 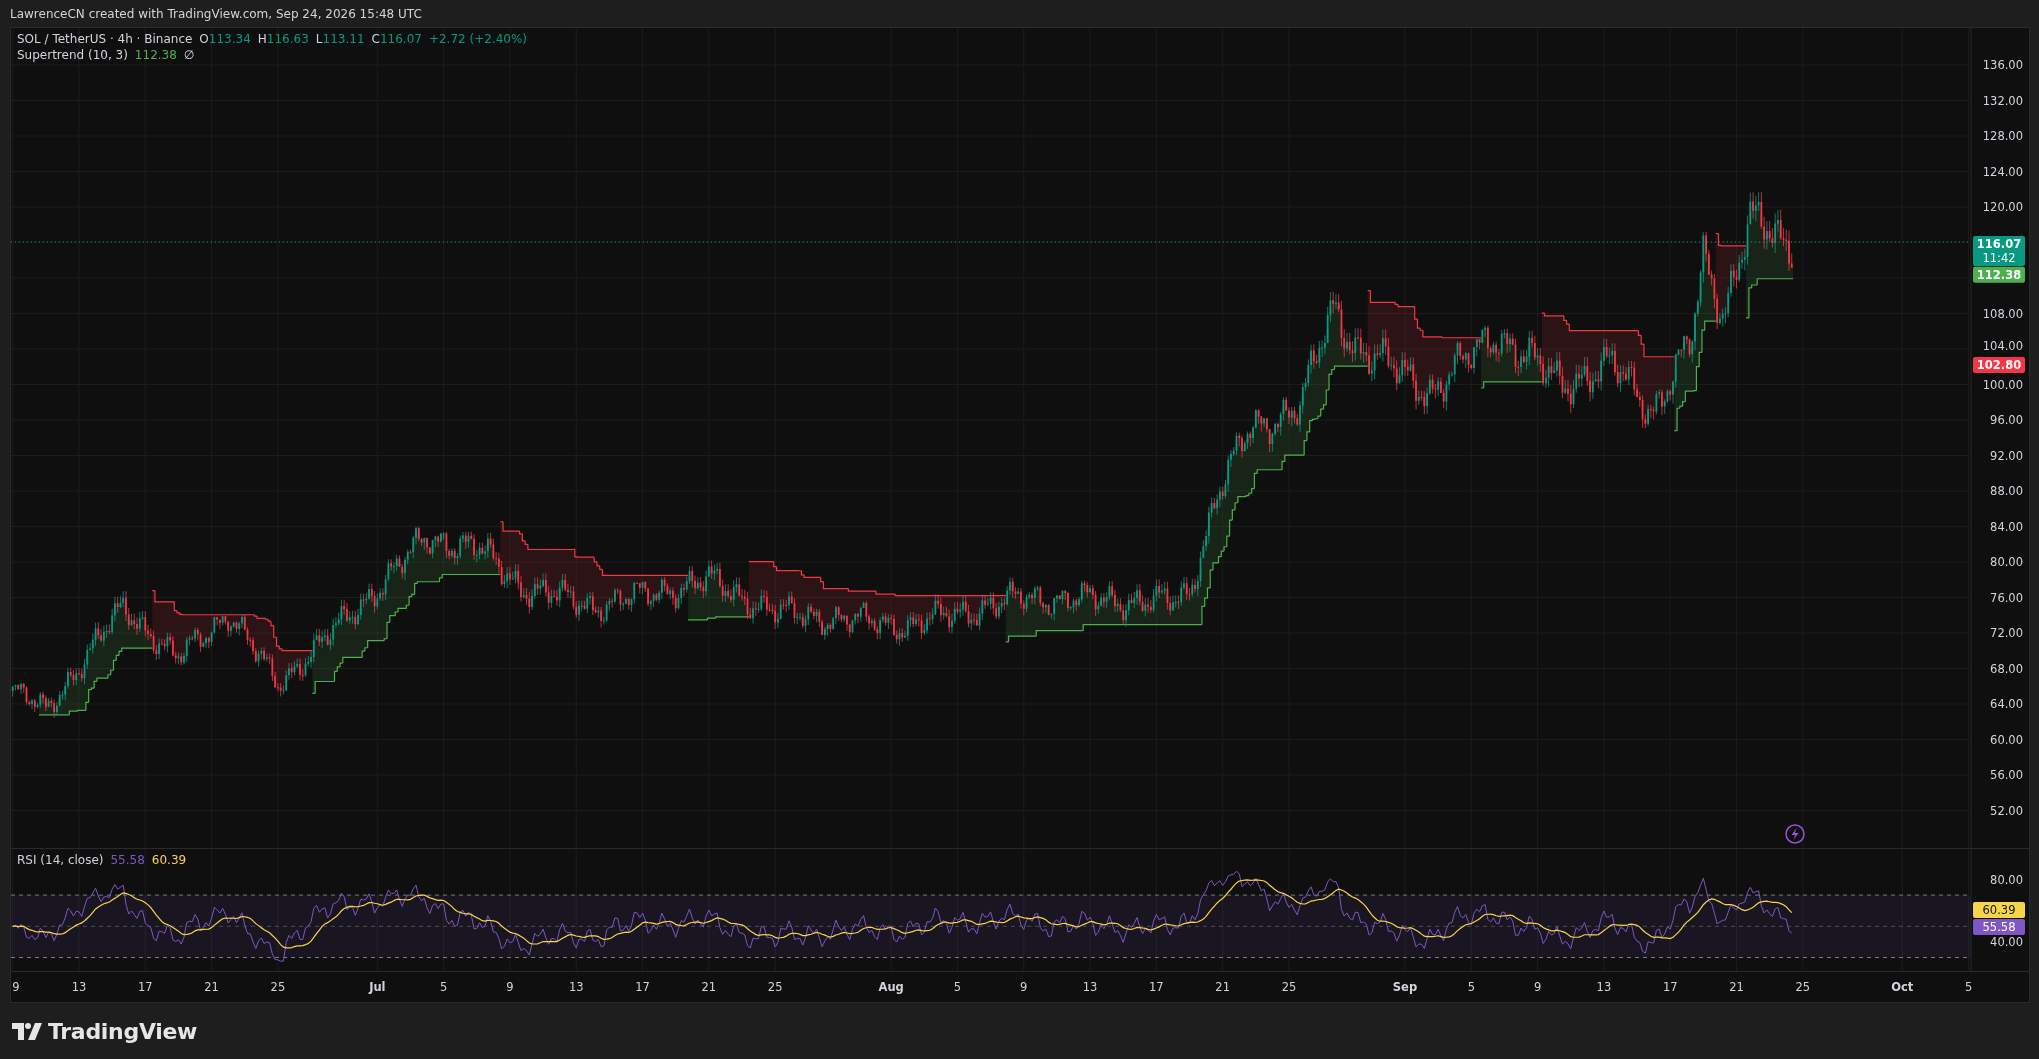 I want to click on price-axis-label: 136.00, so click(x=2002, y=65).